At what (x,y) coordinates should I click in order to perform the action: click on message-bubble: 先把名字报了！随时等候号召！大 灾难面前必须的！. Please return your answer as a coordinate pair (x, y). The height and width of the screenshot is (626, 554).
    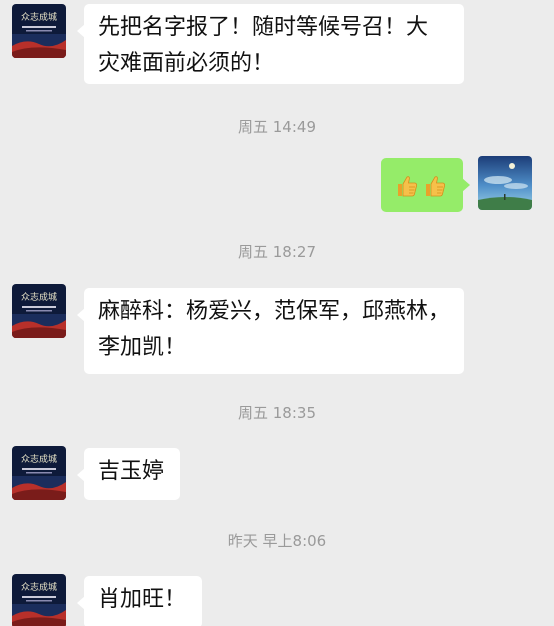
    Looking at the image, I should click on (270, 44).